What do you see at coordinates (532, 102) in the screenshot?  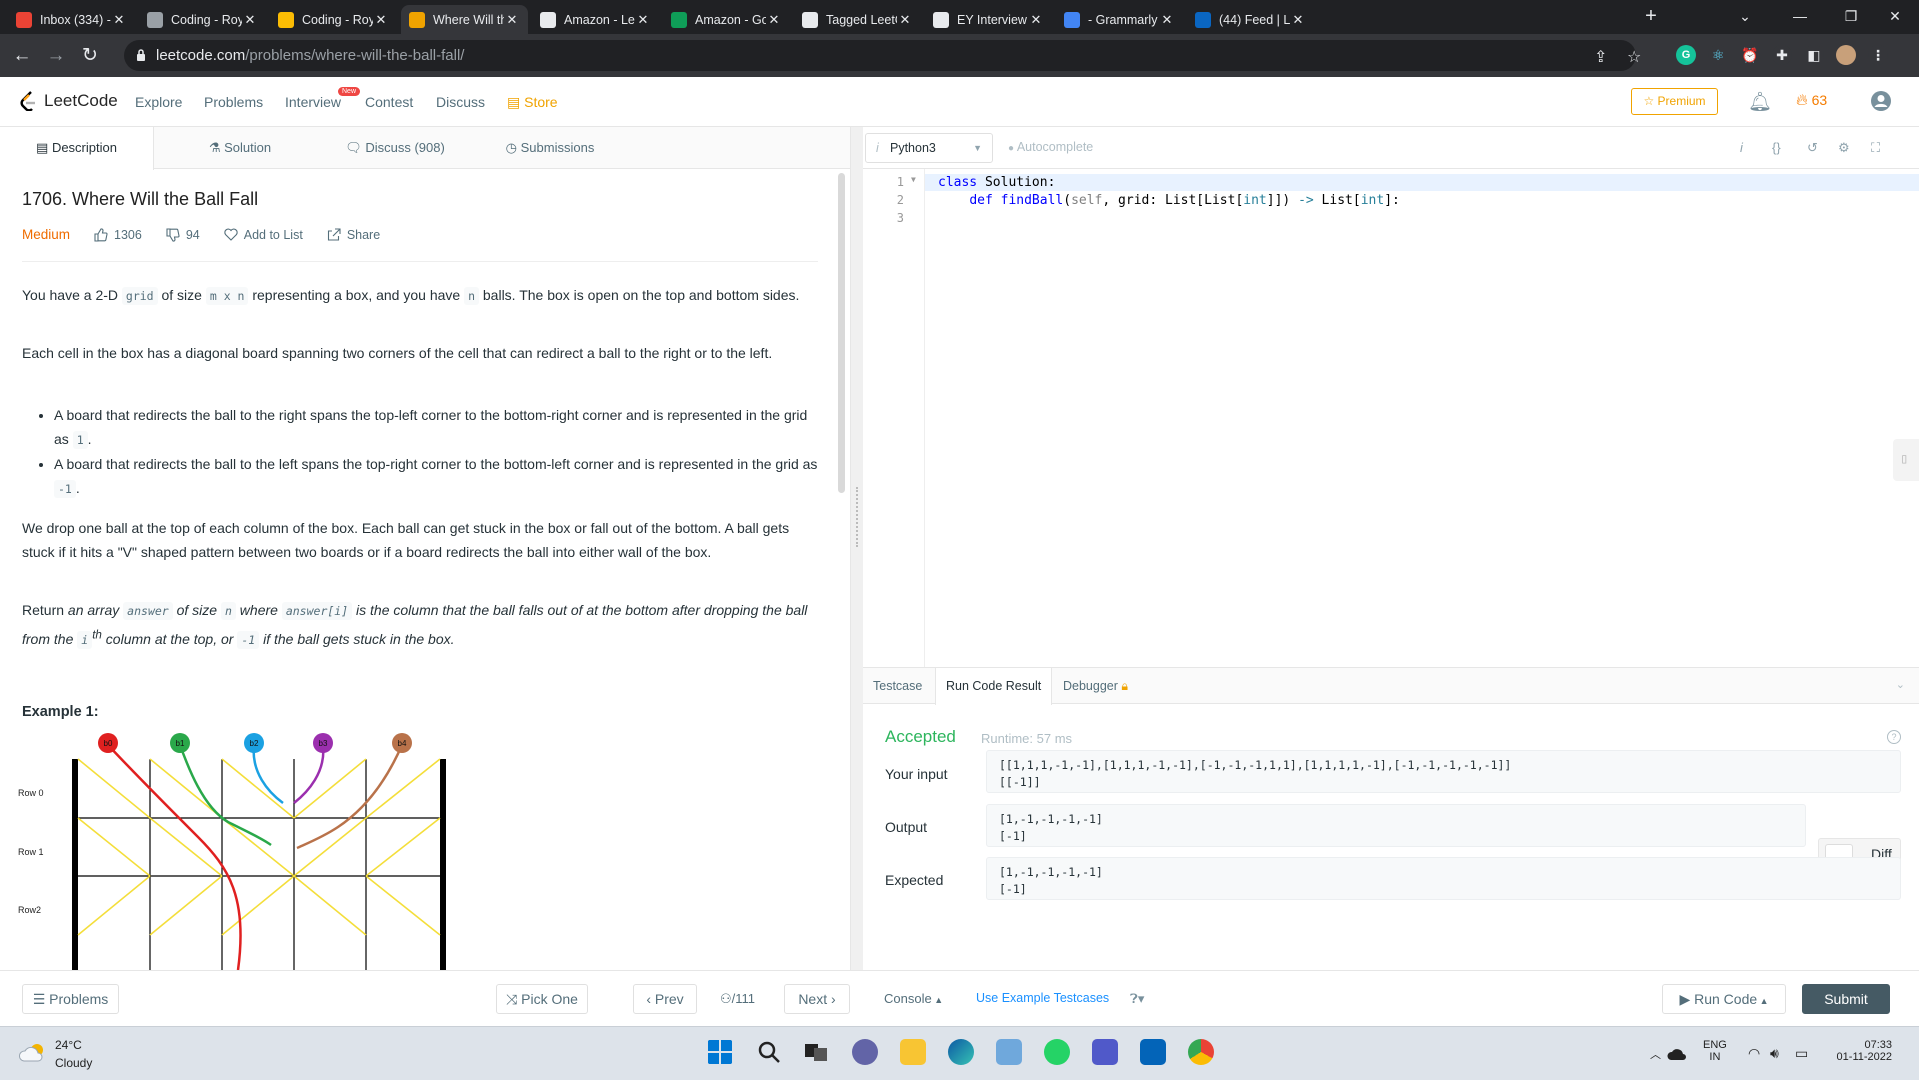 I see `nav-store: ▤ Store` at bounding box center [532, 102].